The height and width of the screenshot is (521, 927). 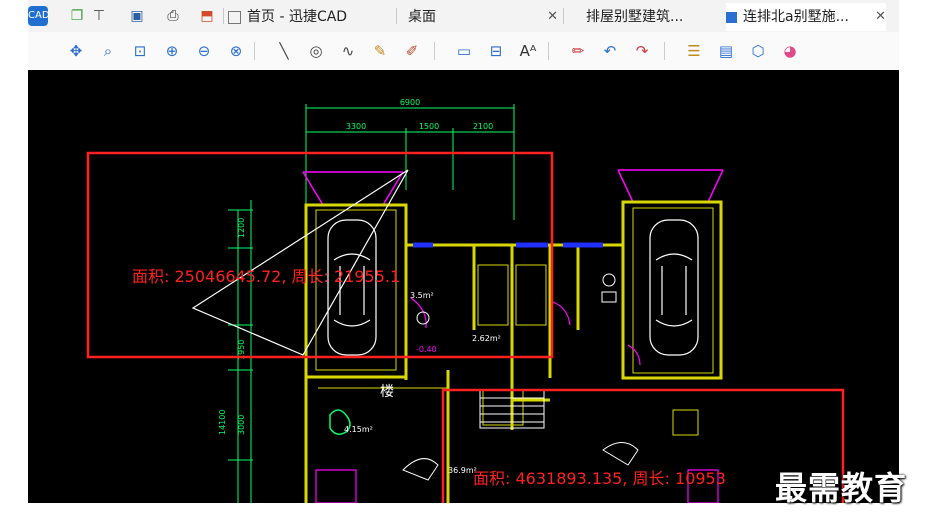 I want to click on sketch-icon: ✎, so click(x=380, y=51).